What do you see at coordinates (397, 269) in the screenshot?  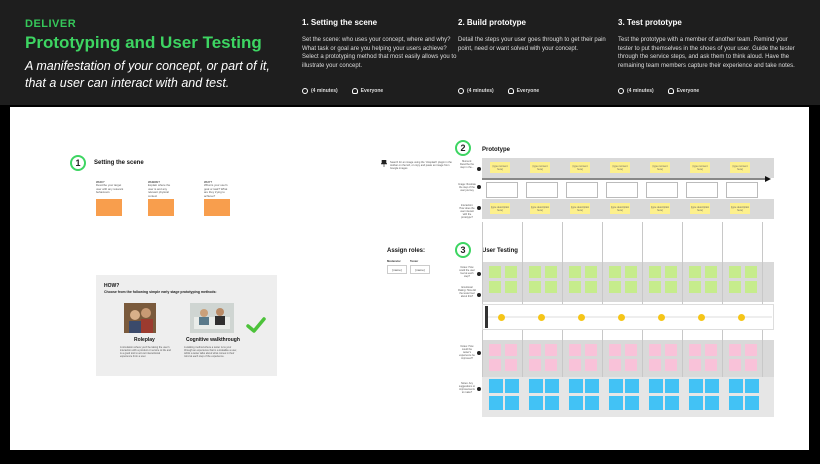 I see `moderator-name-field: [name]` at bounding box center [397, 269].